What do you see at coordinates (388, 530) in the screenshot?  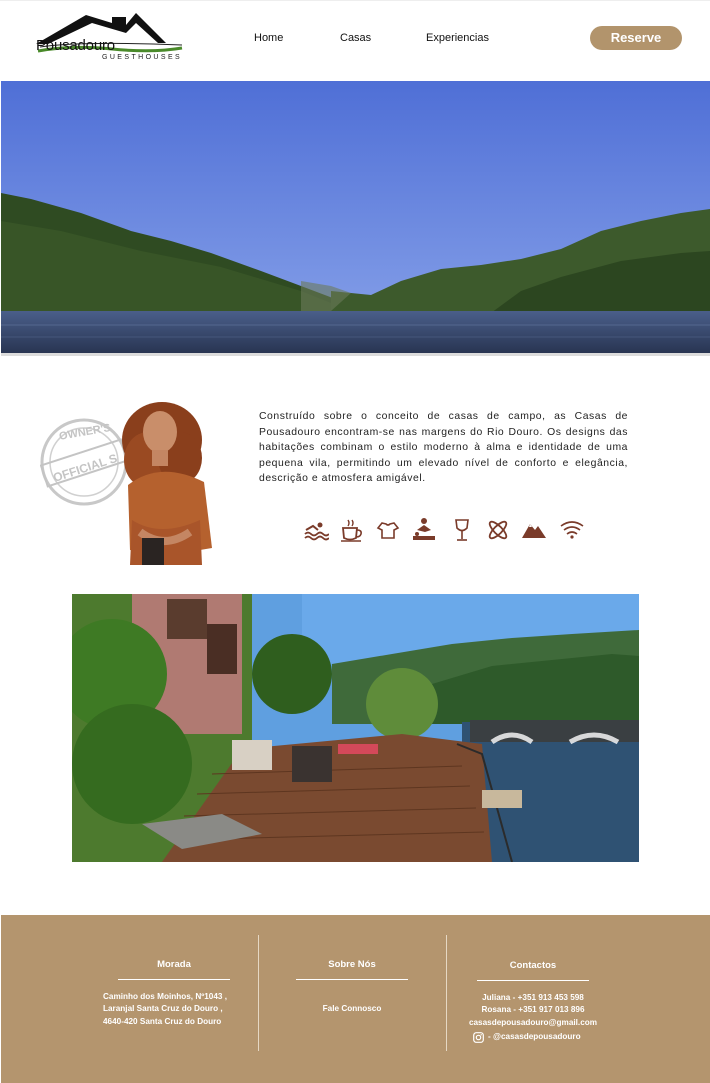 I see `tshirt-icon` at bounding box center [388, 530].